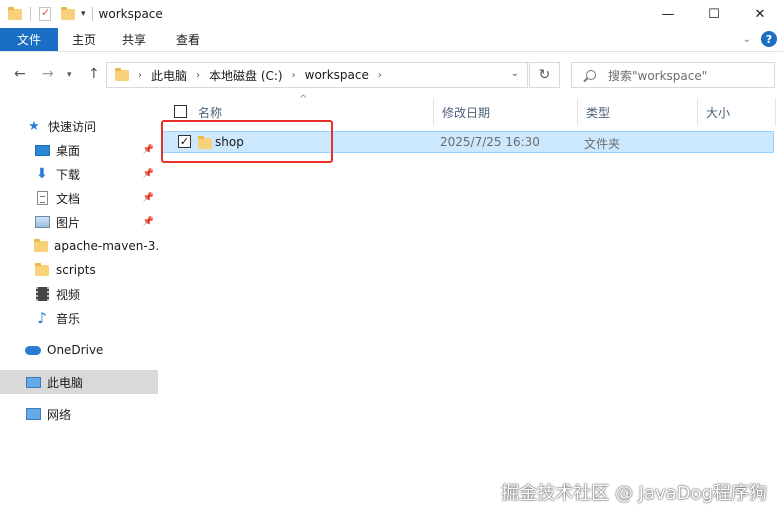 The image size is (783, 521). Describe the element at coordinates (59, 414) in the screenshot. I see `sidebar-item-label: 网络` at that location.